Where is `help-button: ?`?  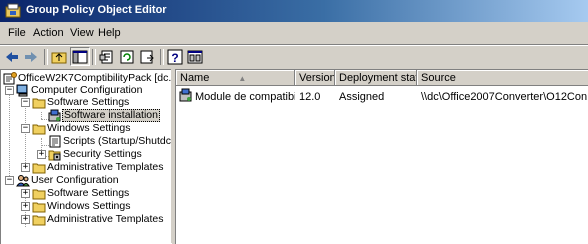 help-button: ? is located at coordinates (175, 56).